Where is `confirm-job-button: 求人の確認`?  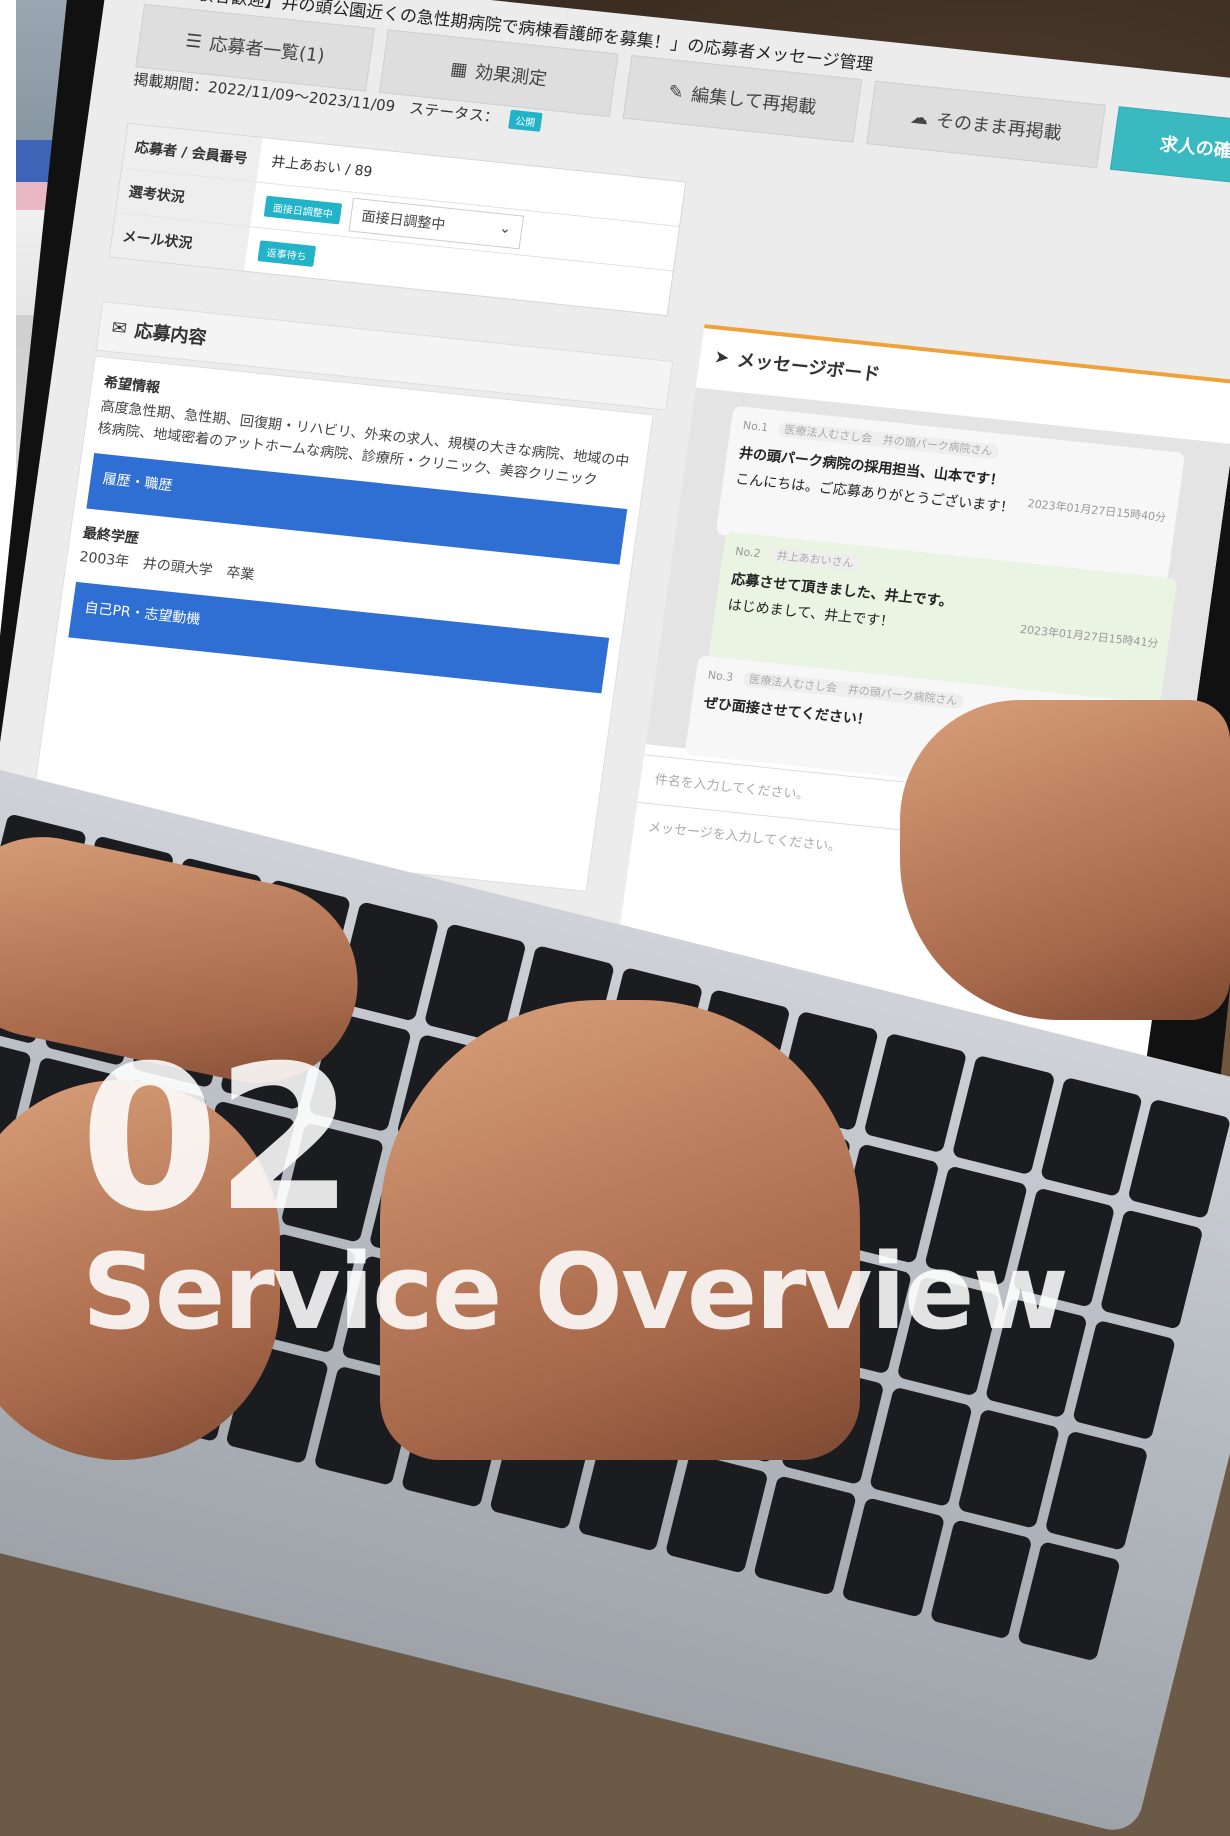 confirm-job-button: 求人の確認 is located at coordinates (1169, 147).